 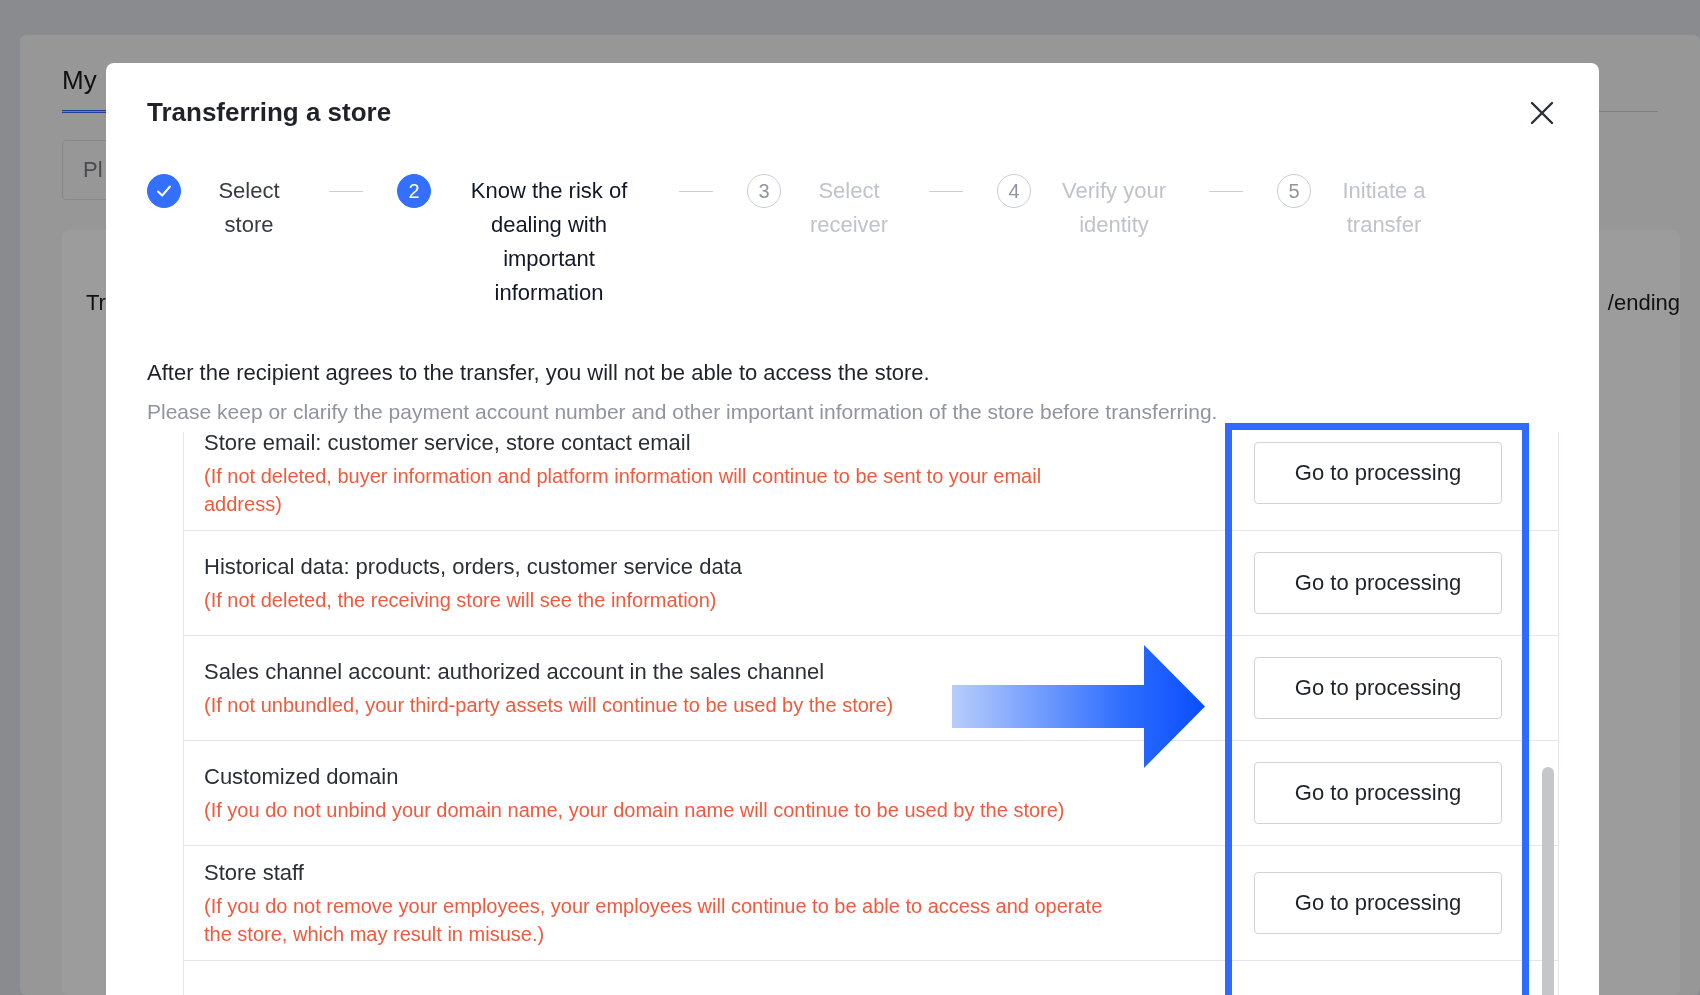 I want to click on item-warning: (If not deleted, buyer information and platform information will continue to be sent to your email address), so click(x=623, y=490).